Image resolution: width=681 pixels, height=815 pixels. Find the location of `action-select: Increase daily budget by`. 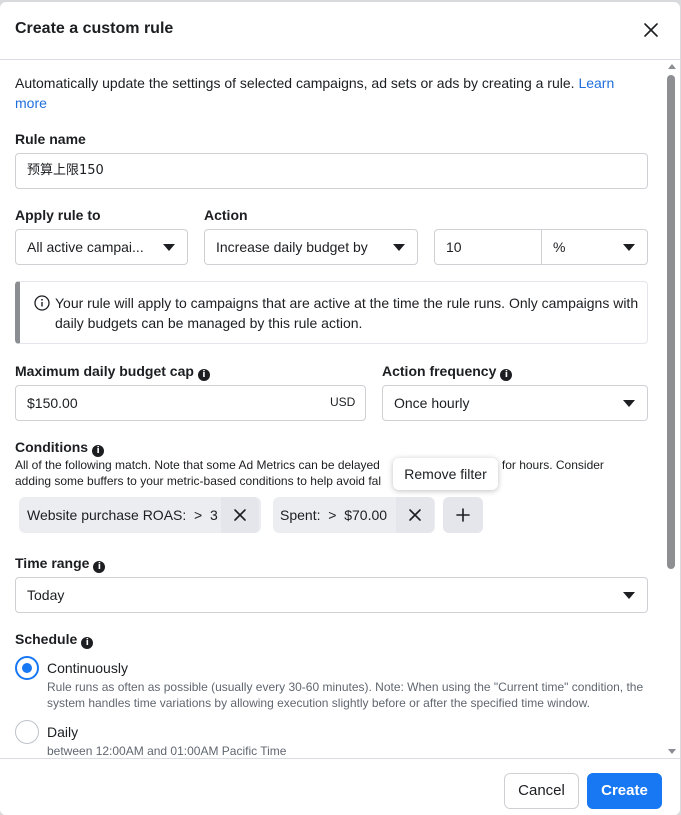

action-select: Increase daily budget by is located at coordinates (311, 247).